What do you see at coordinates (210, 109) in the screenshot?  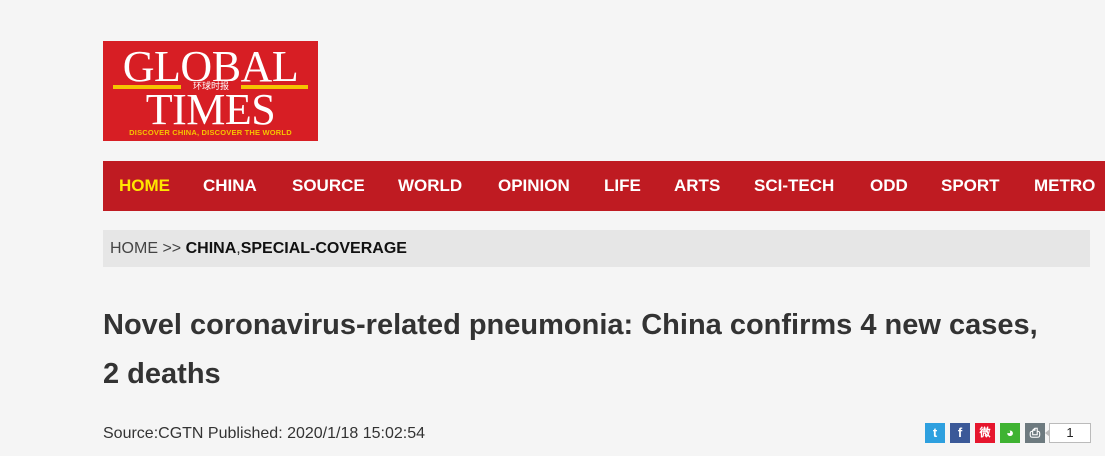 I see `logo-line2: TIMES` at bounding box center [210, 109].